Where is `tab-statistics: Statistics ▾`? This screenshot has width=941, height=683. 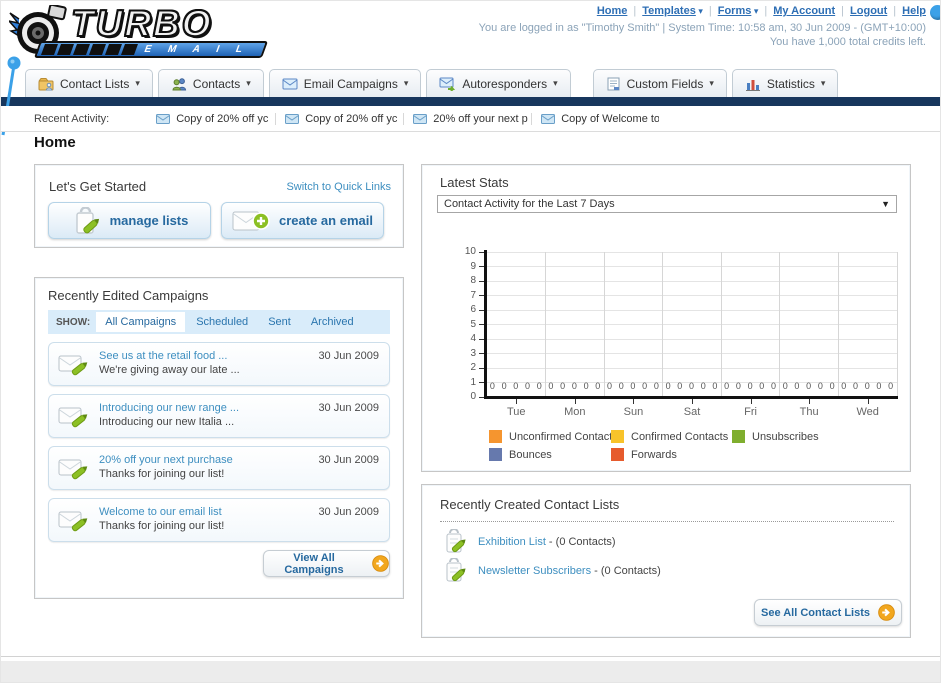 tab-statistics: Statistics ▾ is located at coordinates (785, 83).